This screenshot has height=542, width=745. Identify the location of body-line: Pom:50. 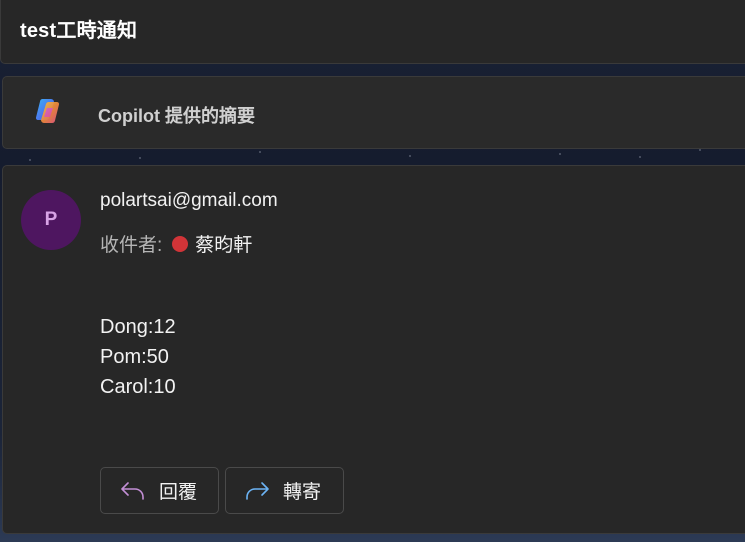
(134, 357).